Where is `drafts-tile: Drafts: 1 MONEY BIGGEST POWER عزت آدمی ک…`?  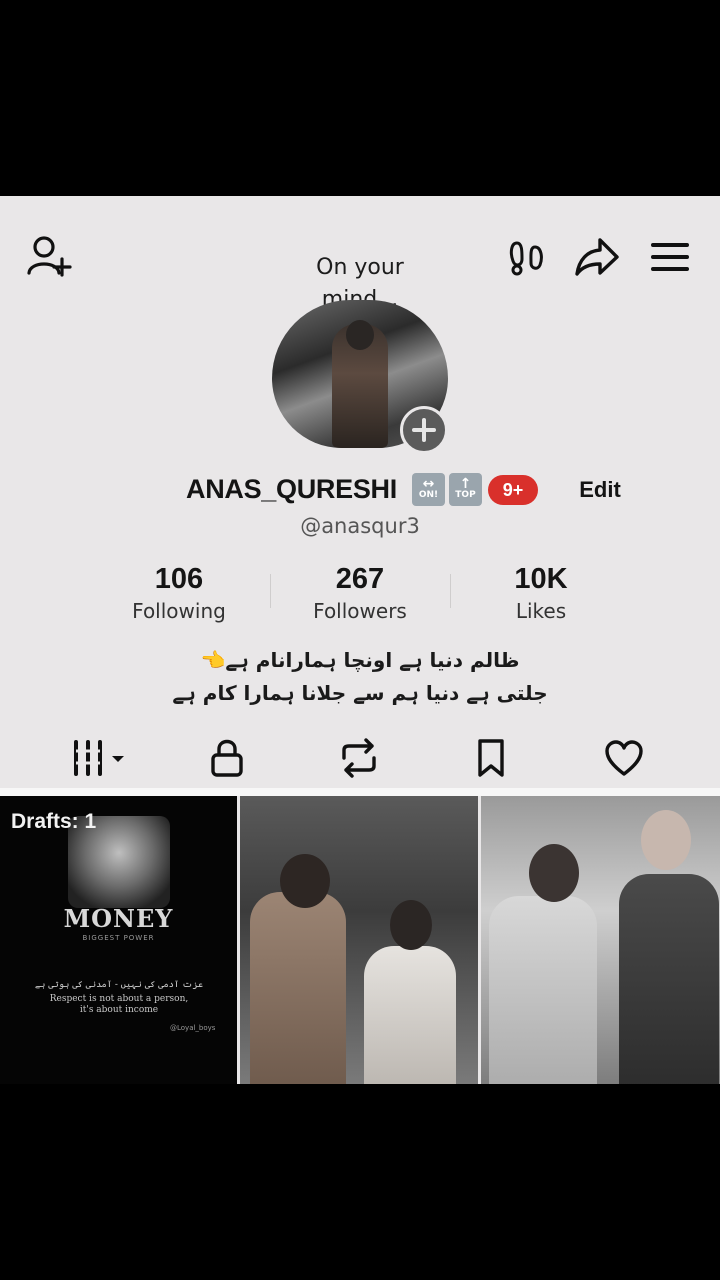 drafts-tile: Drafts: 1 MONEY BIGGEST POWER عزت آدمی ک… is located at coordinates (118, 940).